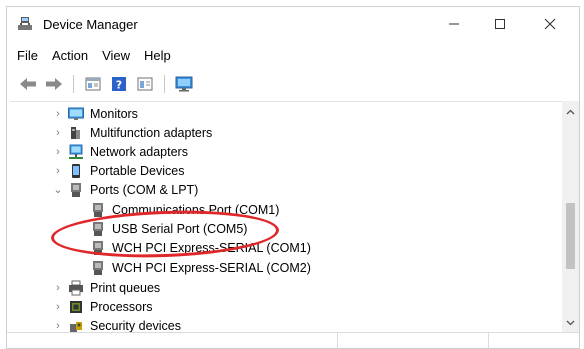  I want to click on tree-item-usb-serial-port: USB Serial Port (COM5), so click(168, 228).